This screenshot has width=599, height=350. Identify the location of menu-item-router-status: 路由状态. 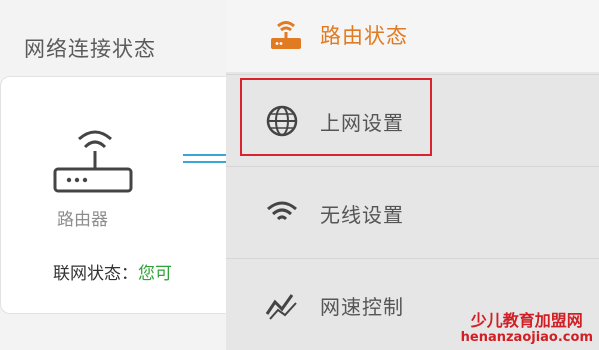
(412, 36).